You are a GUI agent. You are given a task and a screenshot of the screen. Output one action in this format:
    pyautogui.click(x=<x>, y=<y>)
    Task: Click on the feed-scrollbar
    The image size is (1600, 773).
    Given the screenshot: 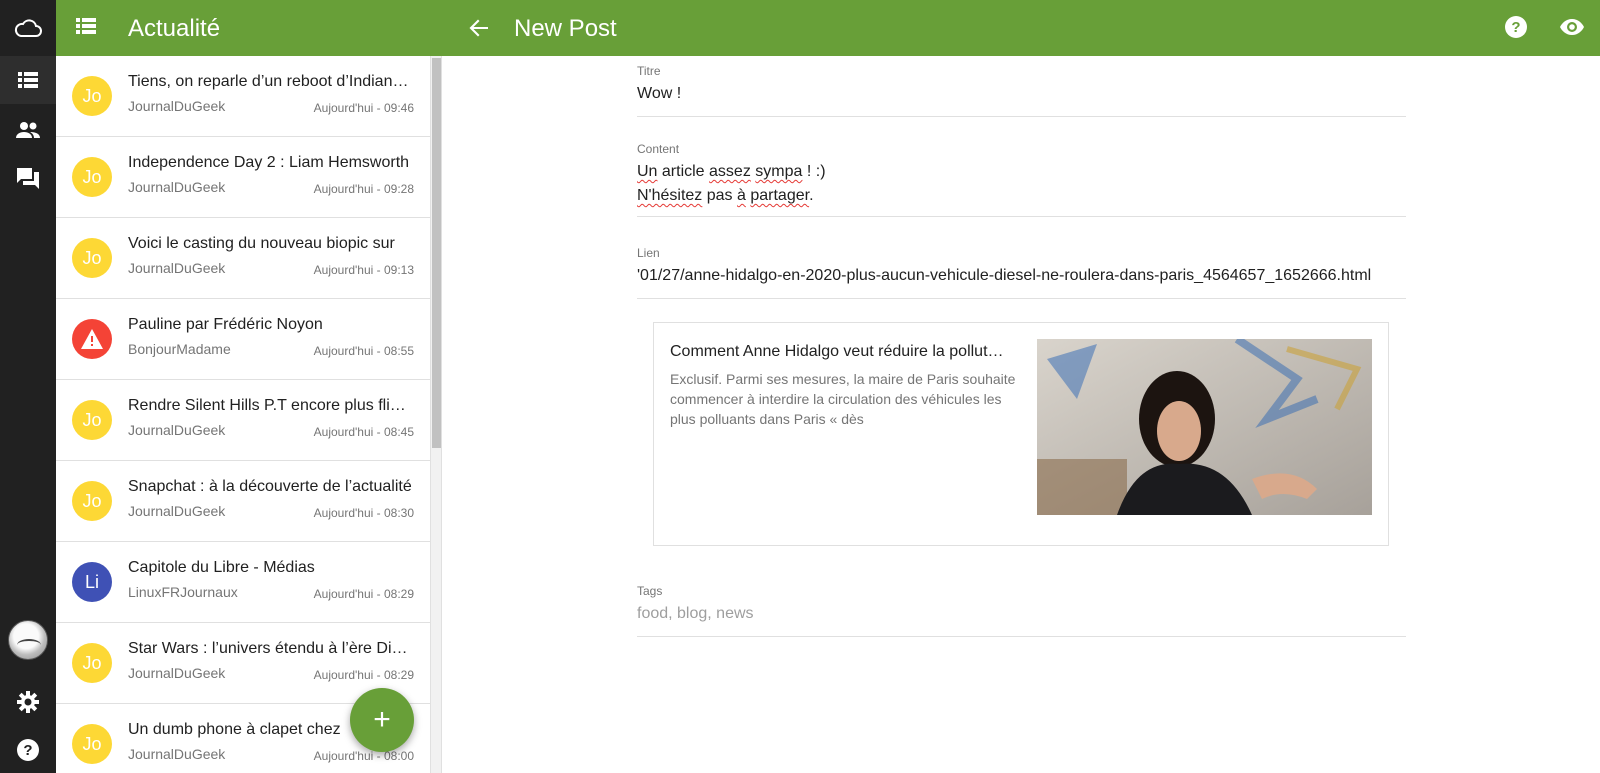 What is the action you would take?
    pyautogui.click(x=436, y=414)
    